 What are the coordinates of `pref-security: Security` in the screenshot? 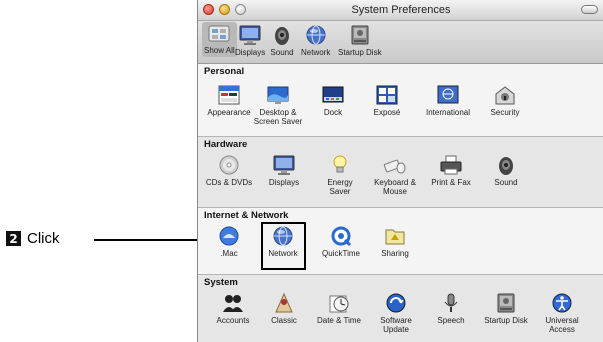 It's located at (505, 100).